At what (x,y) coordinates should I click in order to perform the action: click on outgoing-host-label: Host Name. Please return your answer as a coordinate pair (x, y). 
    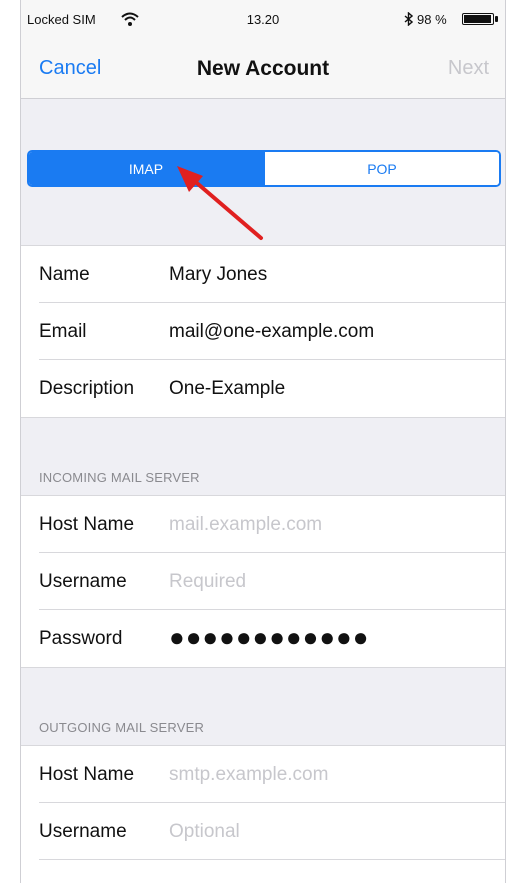
    Looking at the image, I should click on (87, 774).